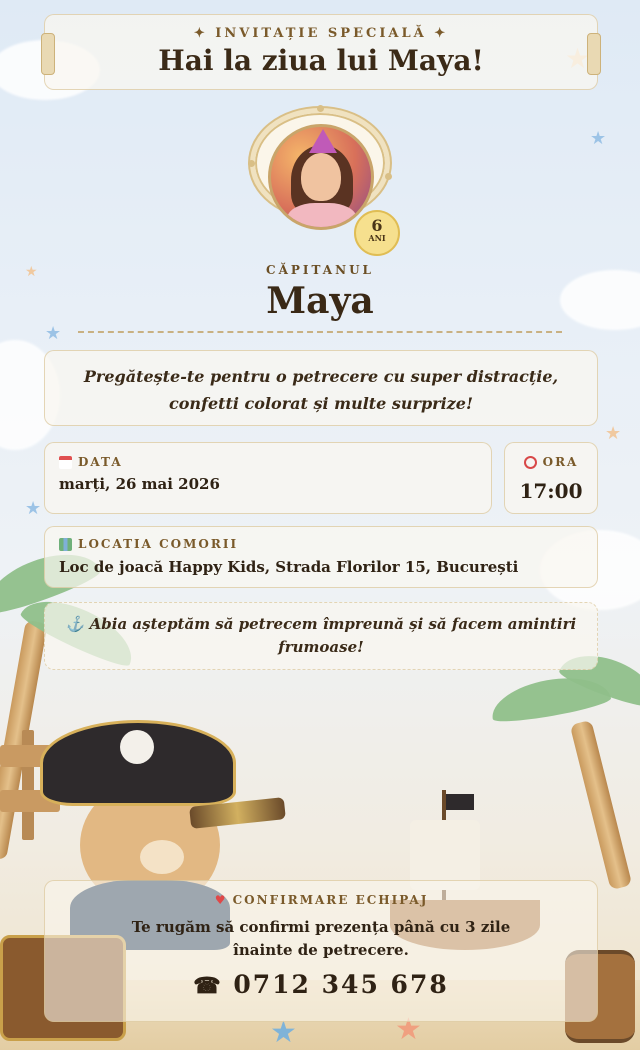 The height and width of the screenshot is (1050, 640). I want to click on rsvp-label: CONFIRMARE ECHIPAJ, so click(330, 900).